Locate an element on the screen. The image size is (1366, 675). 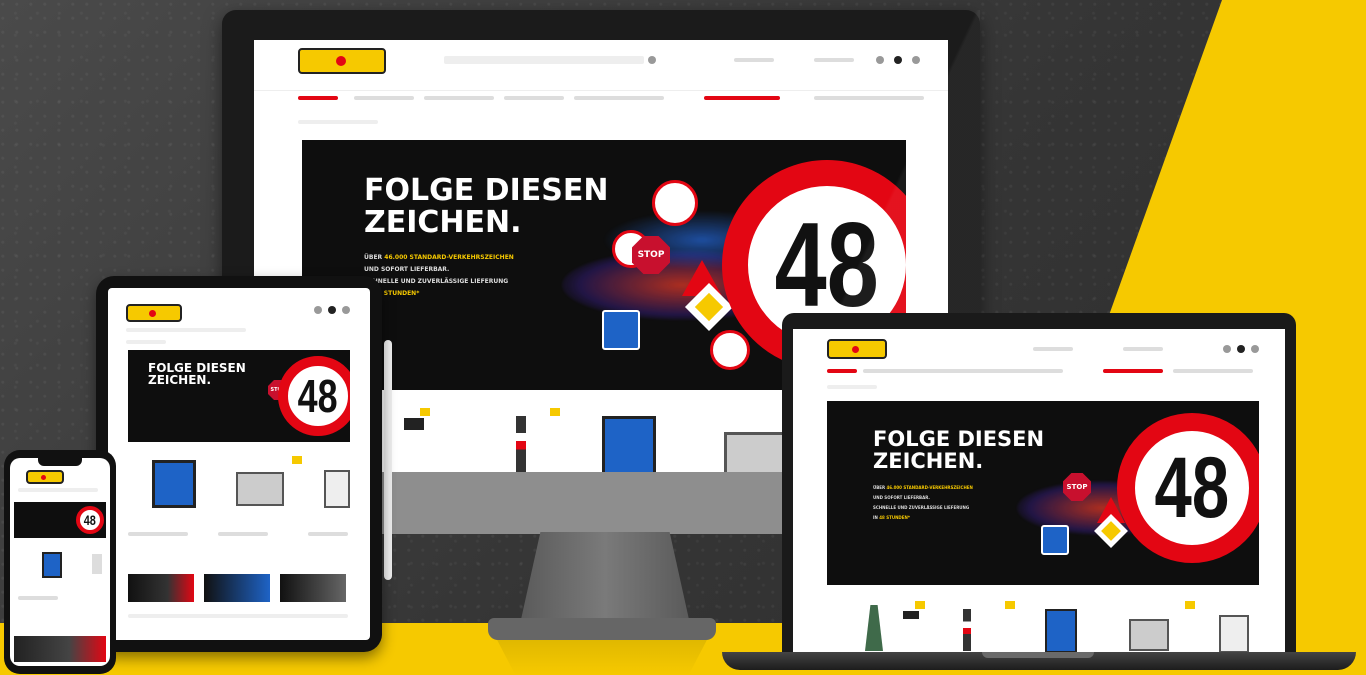
monitor-stand-base is located at coordinates (602, 629).